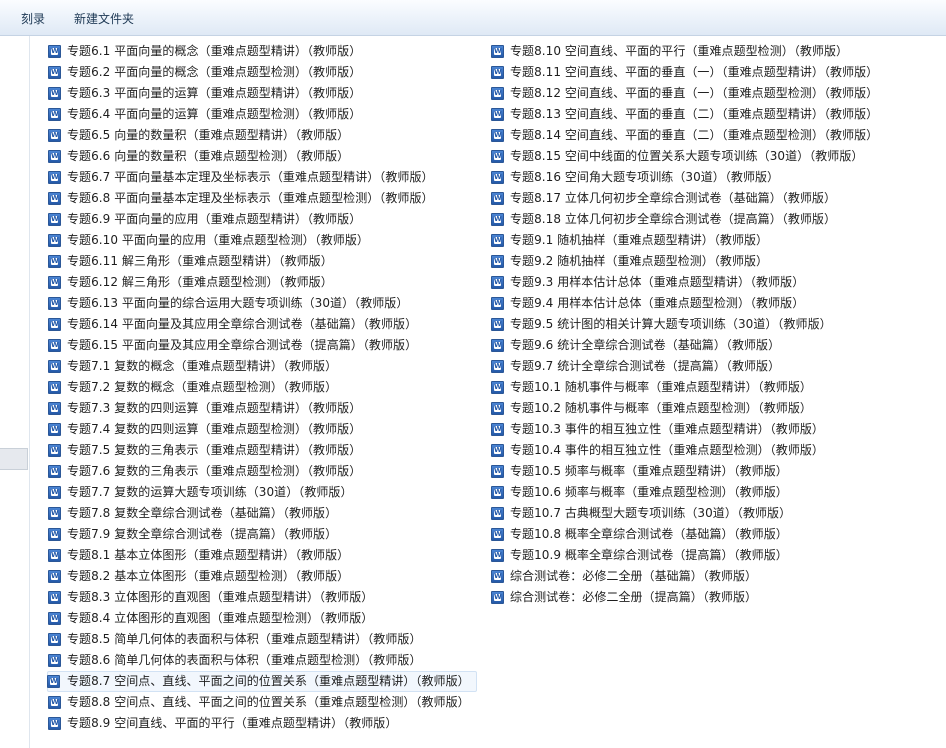  Describe the element at coordinates (262, 303) in the screenshot. I see `file-item: 专题6.13 平面向量的综合运用大题专项训练（30道）（教师版）` at that location.